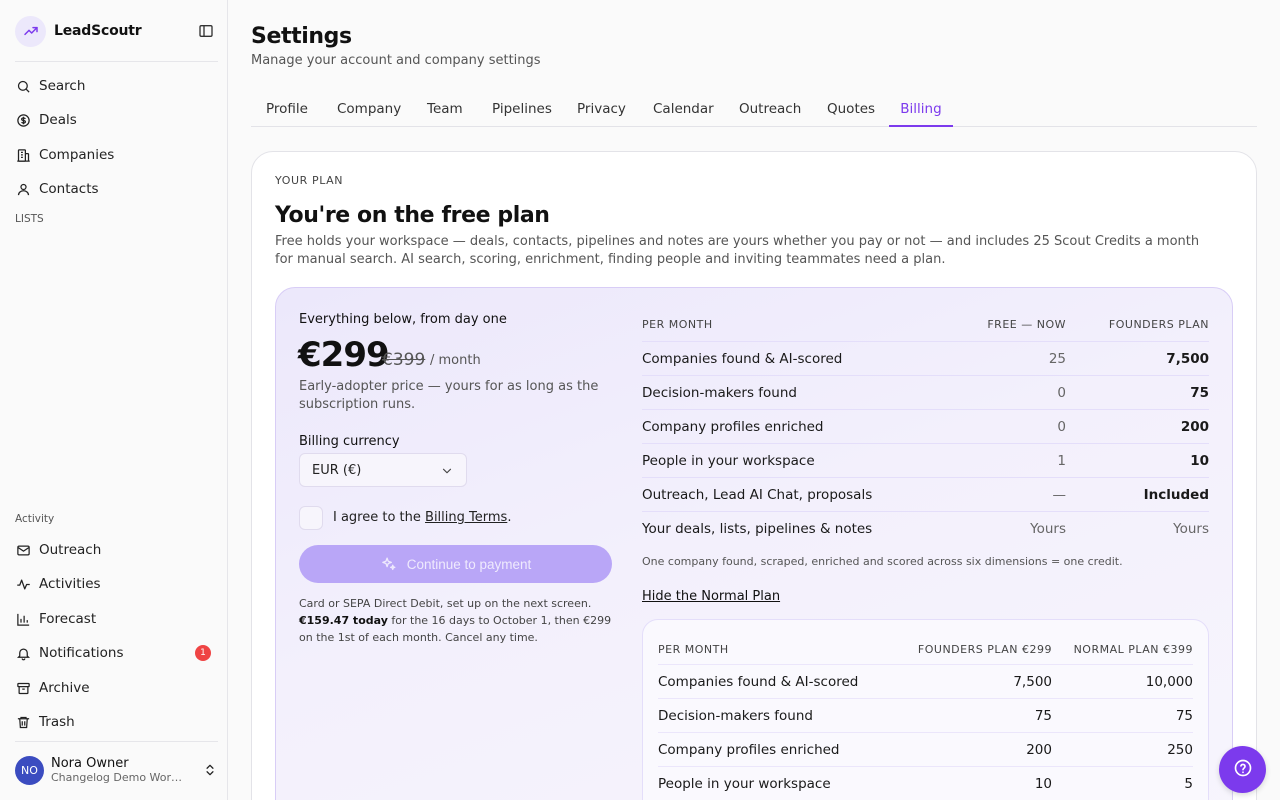 This screenshot has height=800, width=1280. Describe the element at coordinates (369, 109) in the screenshot. I see `tab-company: Company` at that location.